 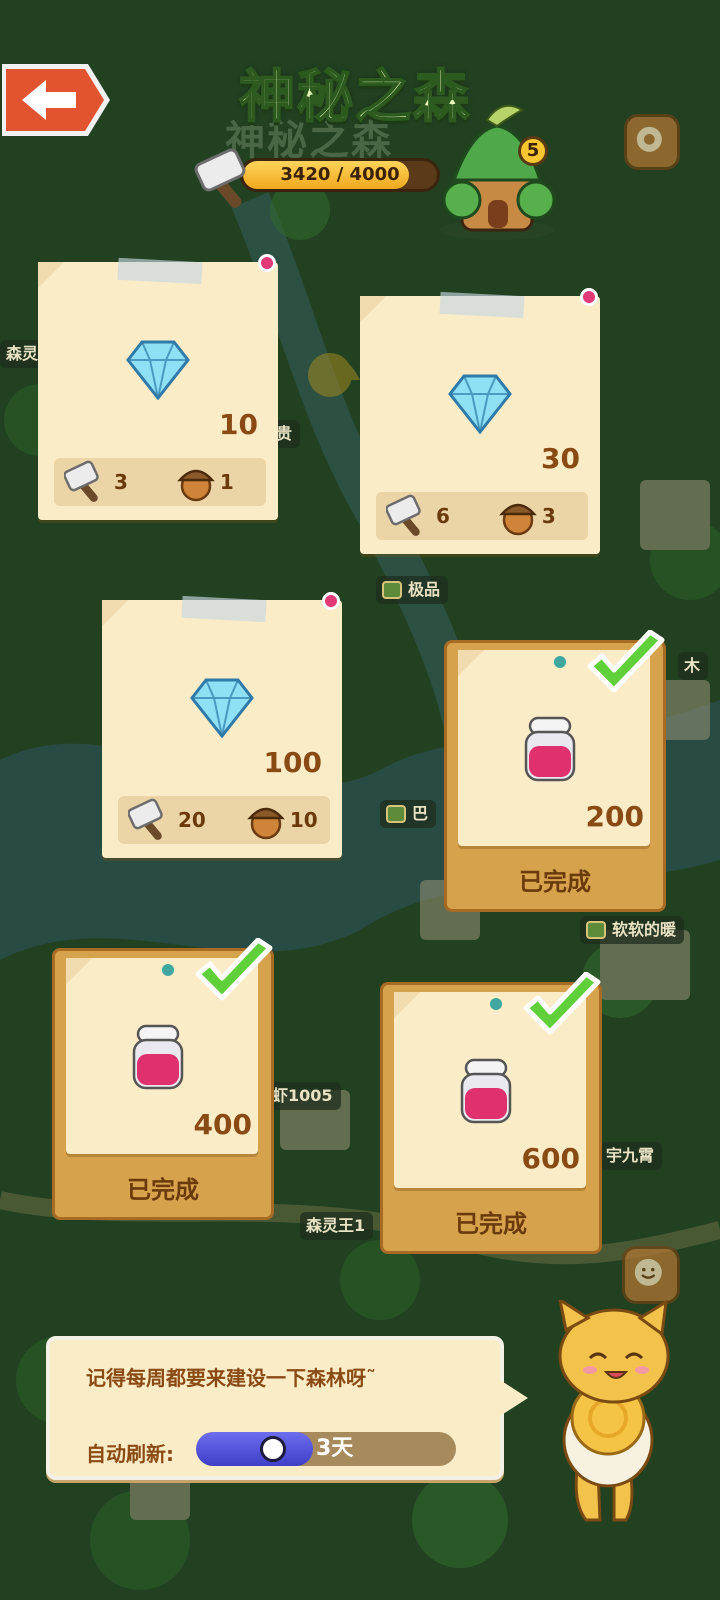 I want to click on hammer-cost: 20, so click(x=167, y=820).